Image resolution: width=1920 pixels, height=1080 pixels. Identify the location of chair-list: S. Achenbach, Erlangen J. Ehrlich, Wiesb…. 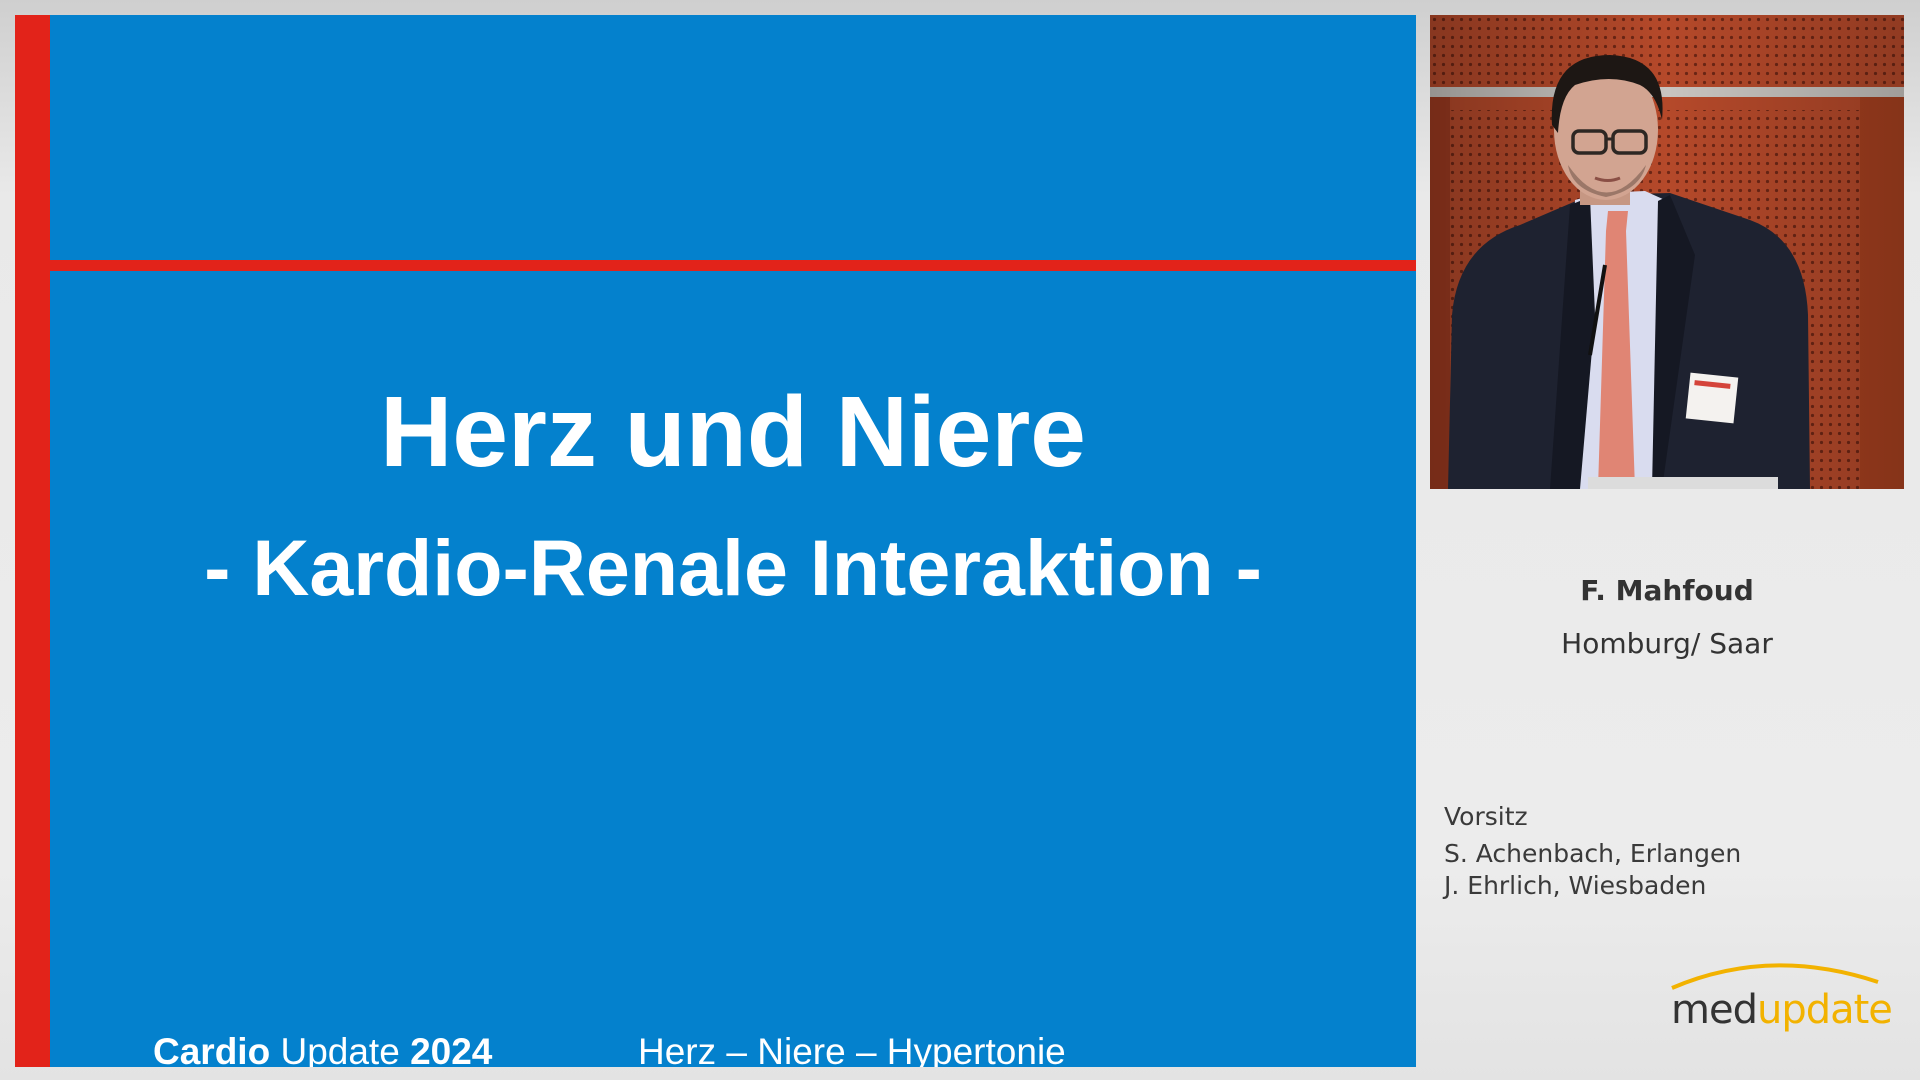
(1592, 870).